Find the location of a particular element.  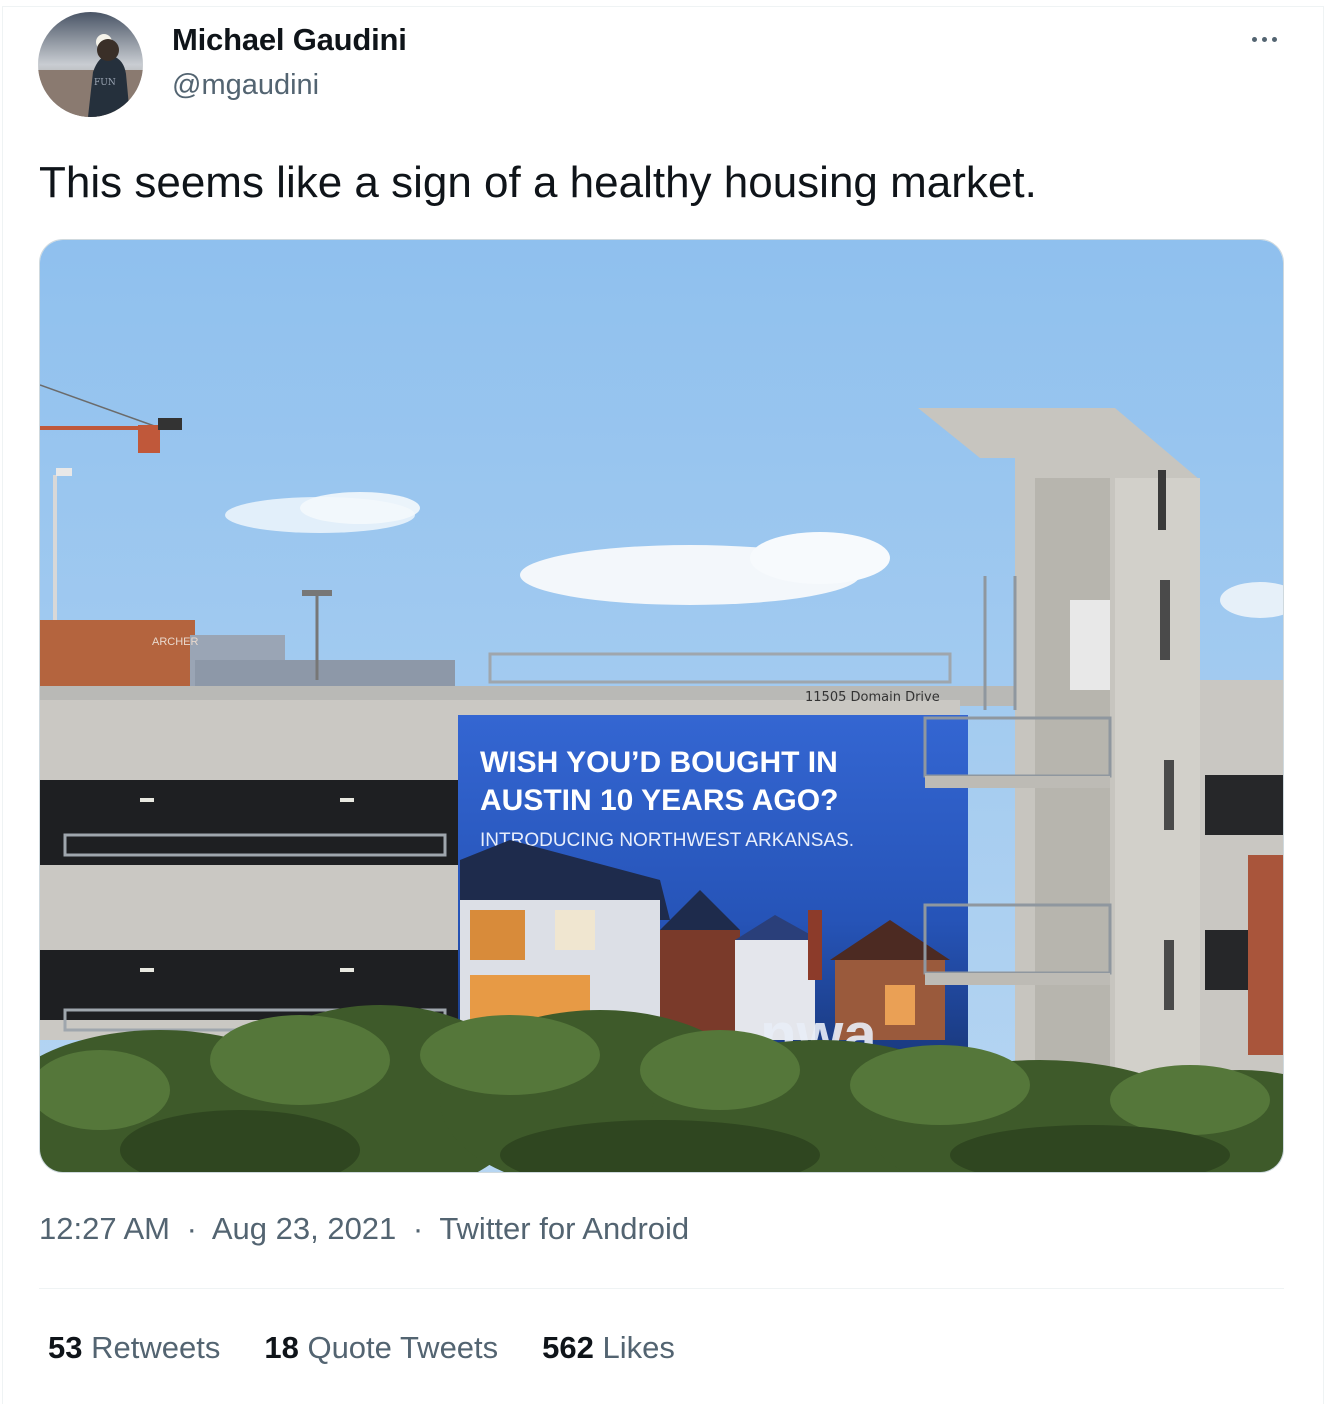

more-options-icon is located at coordinates (1264, 39).